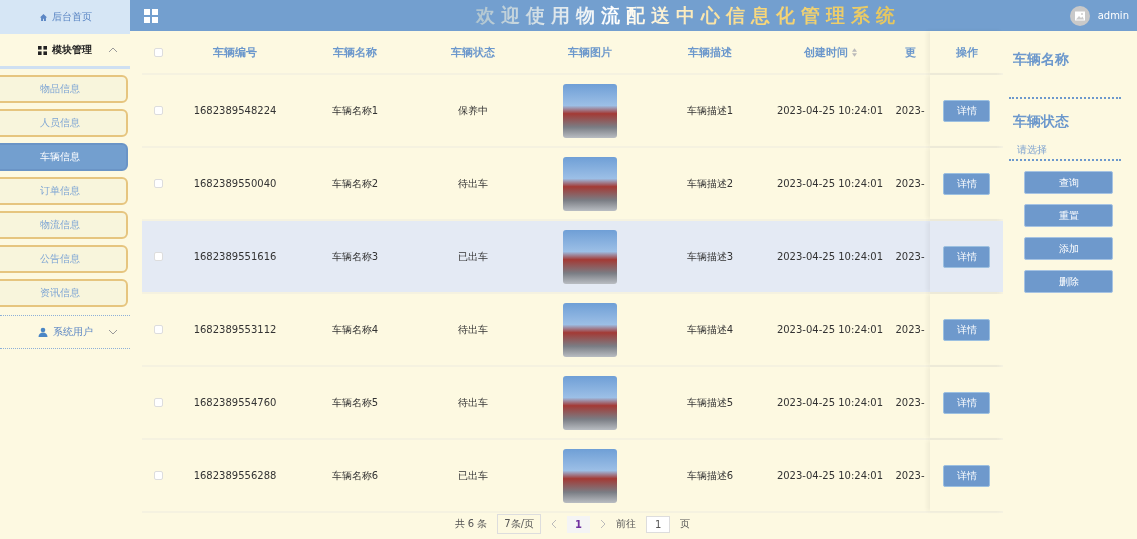 This screenshot has height=539, width=1137. I want to click on field-label: 车辆名称, so click(1041, 60).